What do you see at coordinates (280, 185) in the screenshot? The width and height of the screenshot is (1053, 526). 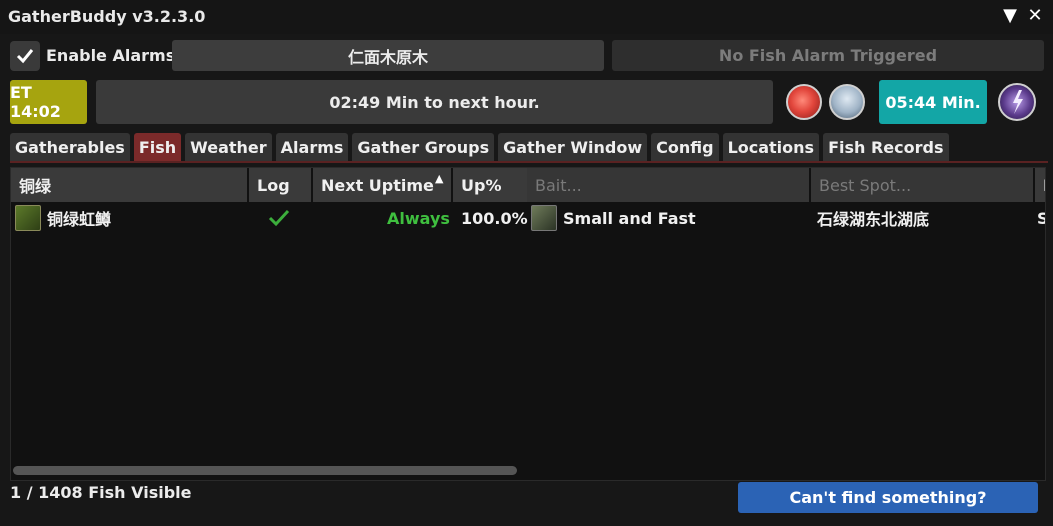 I see `log-column-header: Log` at bounding box center [280, 185].